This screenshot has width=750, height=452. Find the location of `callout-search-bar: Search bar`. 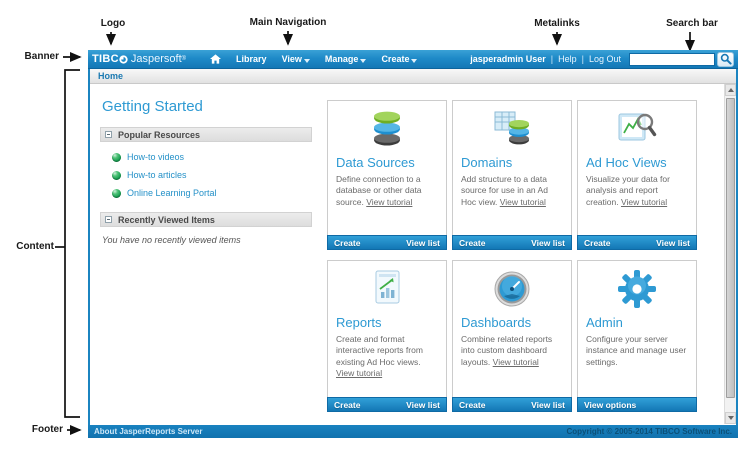

callout-search-bar: Search bar is located at coordinates (692, 23).